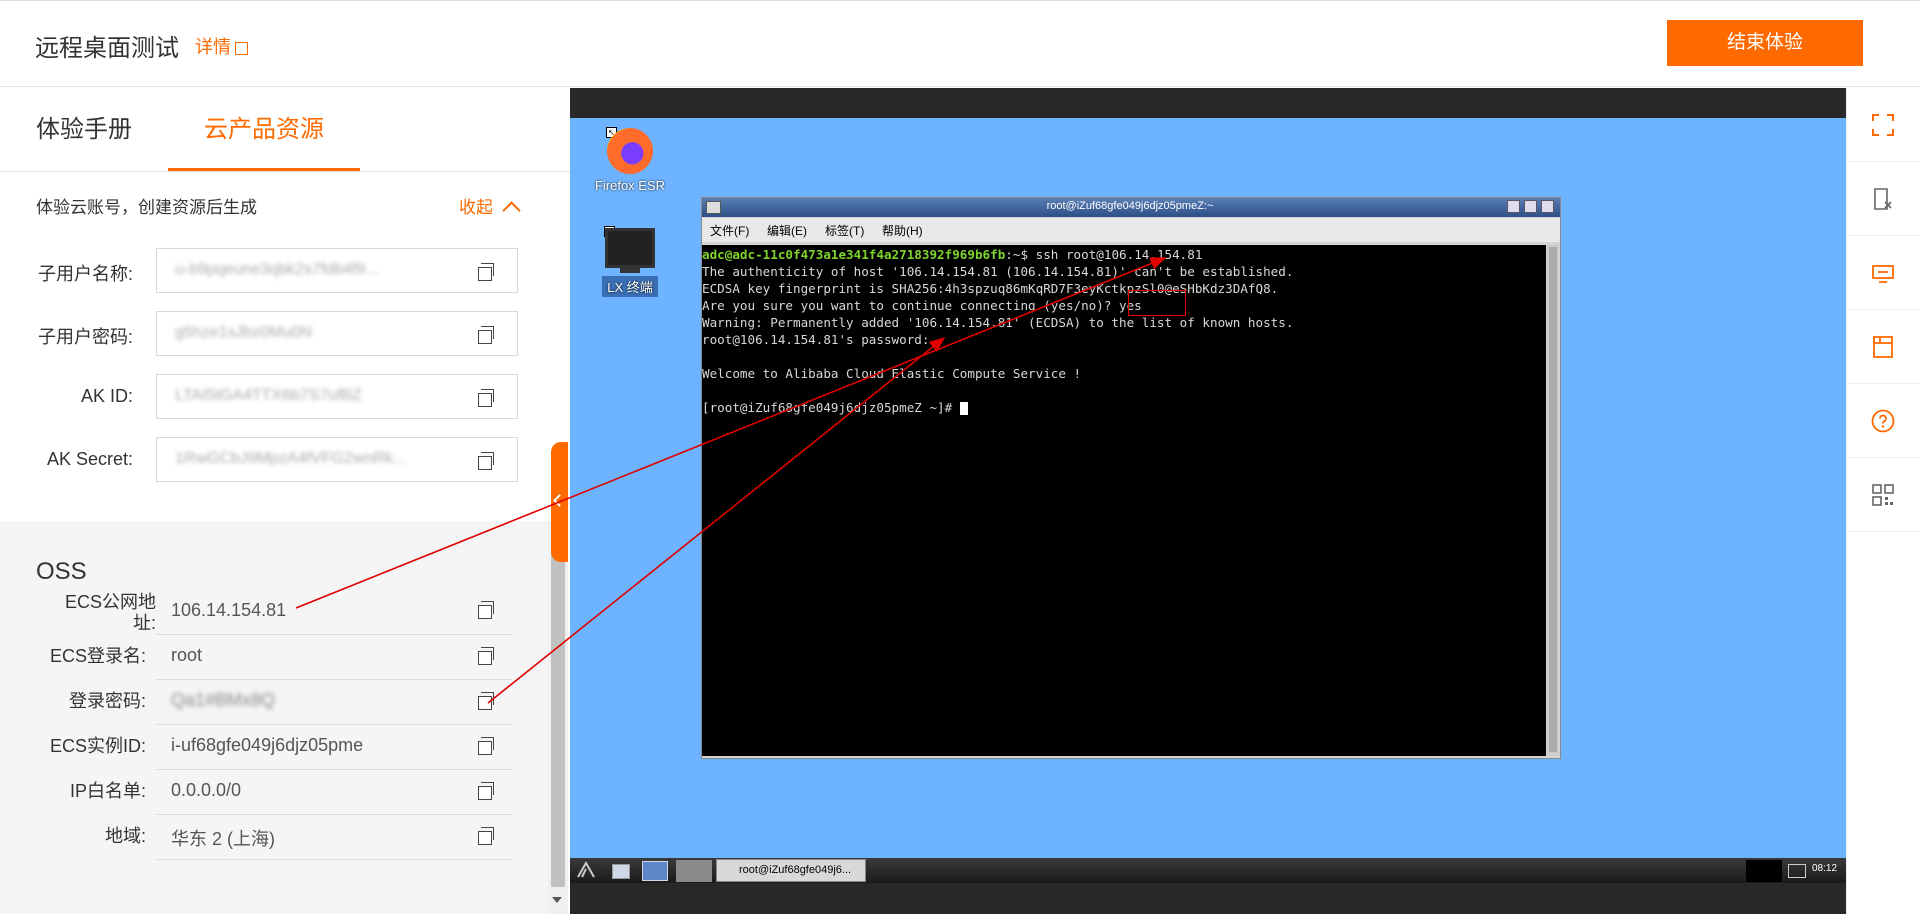 The height and width of the screenshot is (914, 1920). What do you see at coordinates (85, 274) in the screenshot?
I see `sub-user-name-label: 子用户名称:` at bounding box center [85, 274].